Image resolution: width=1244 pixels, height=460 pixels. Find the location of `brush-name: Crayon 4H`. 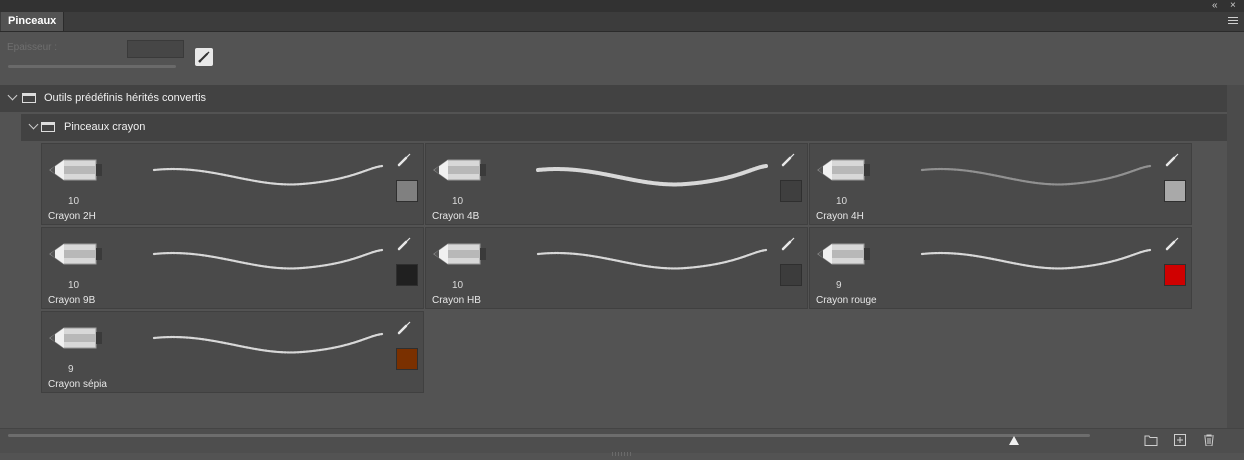

brush-name: Crayon 4H is located at coordinates (840, 216).